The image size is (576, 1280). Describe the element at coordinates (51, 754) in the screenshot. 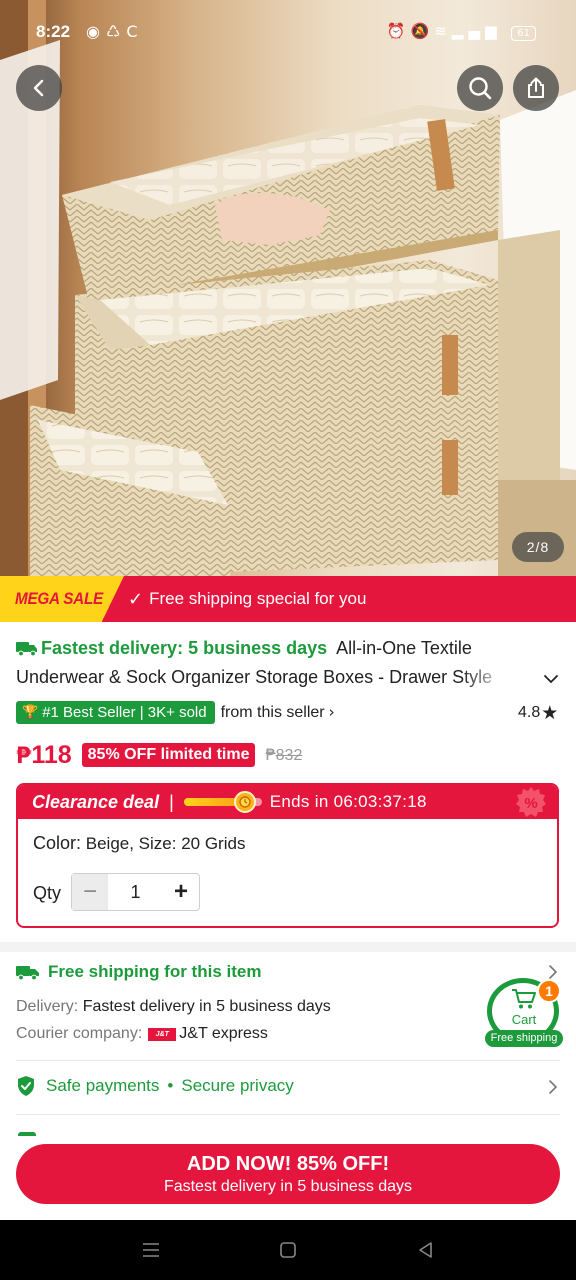

I see `price-value: 118` at that location.